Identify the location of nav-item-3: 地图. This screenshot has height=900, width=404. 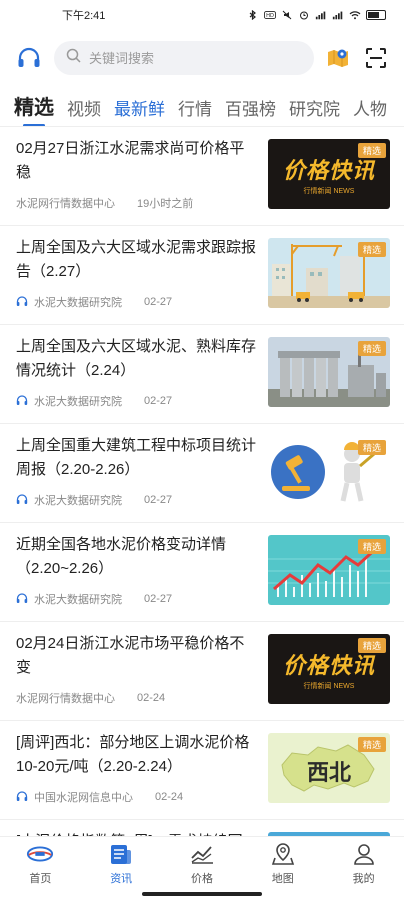
(282, 863).